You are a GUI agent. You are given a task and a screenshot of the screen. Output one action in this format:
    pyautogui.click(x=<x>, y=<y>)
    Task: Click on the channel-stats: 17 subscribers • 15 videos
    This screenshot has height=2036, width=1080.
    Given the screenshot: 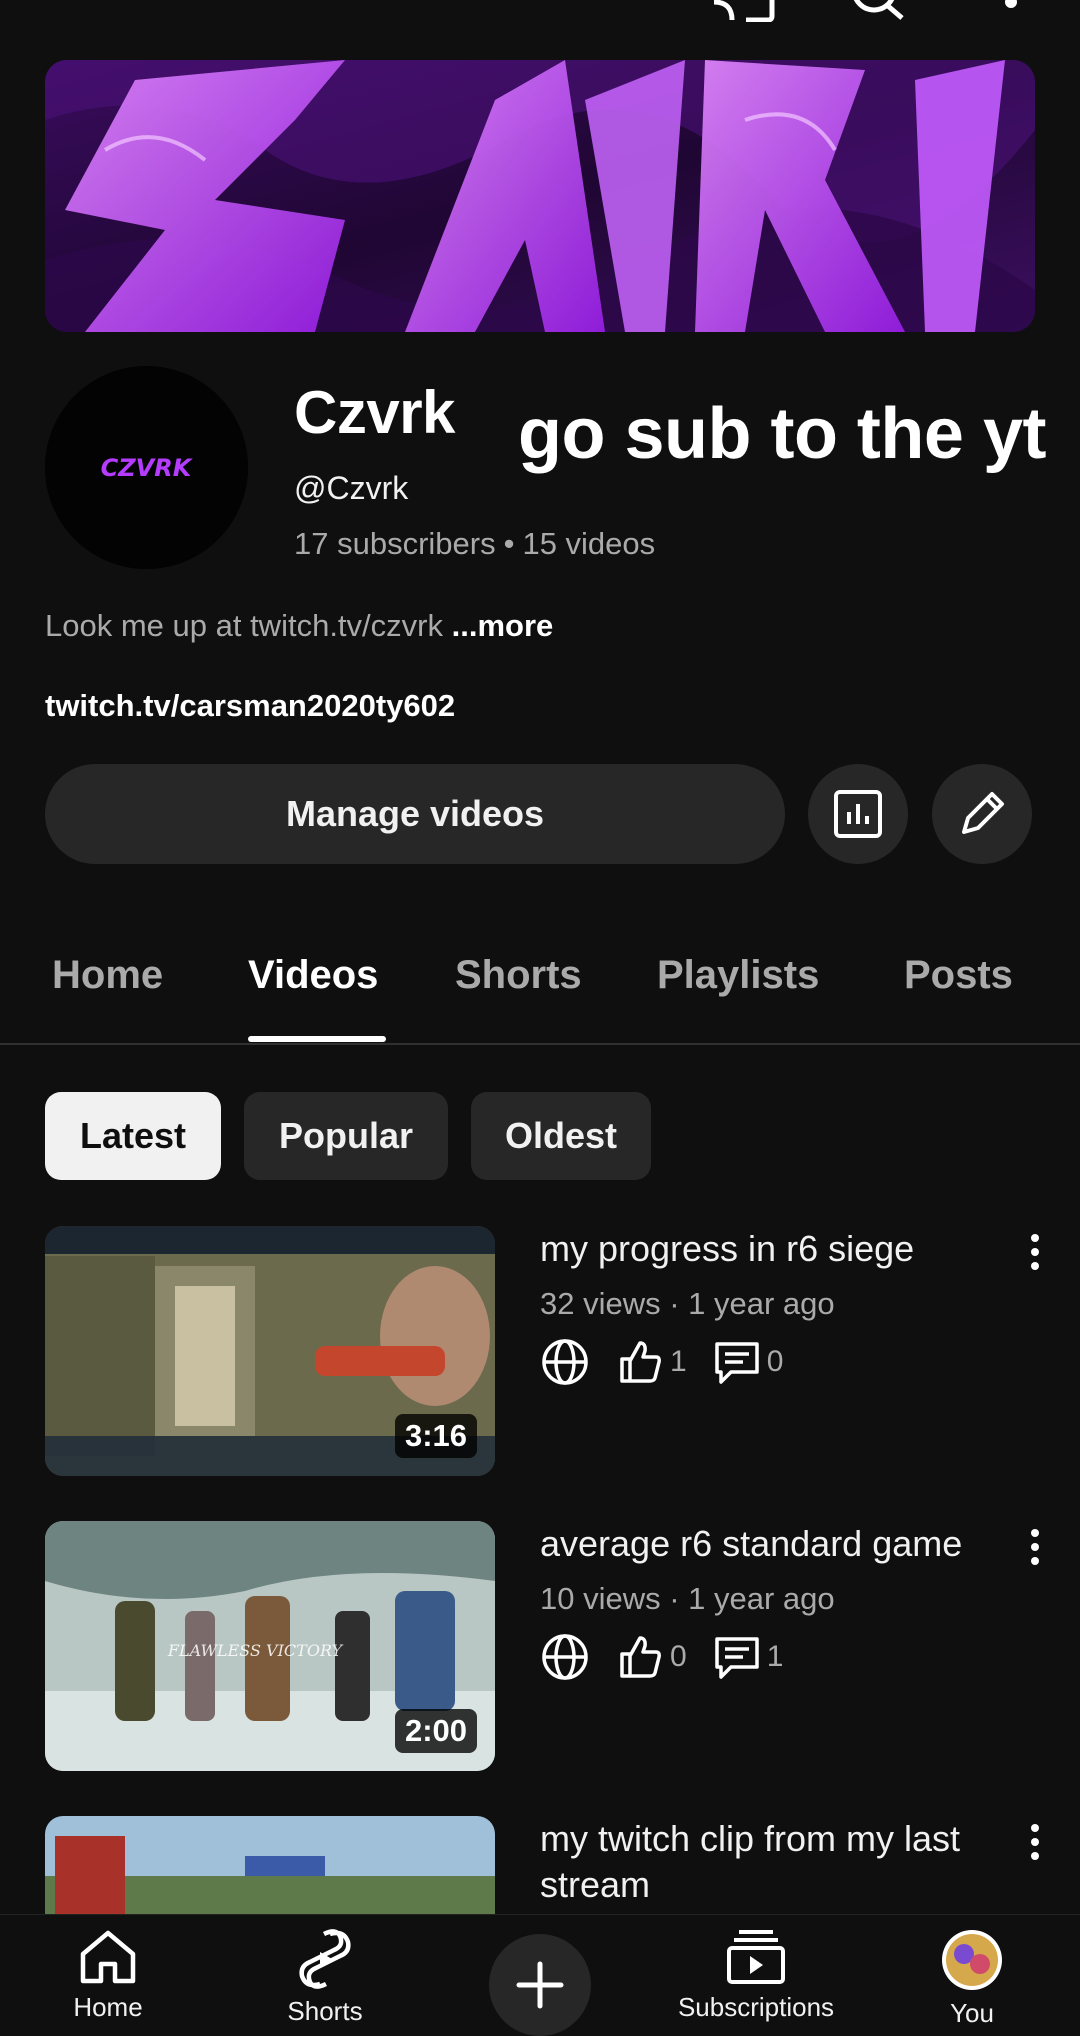 What is the action you would take?
    pyautogui.click(x=474, y=544)
    